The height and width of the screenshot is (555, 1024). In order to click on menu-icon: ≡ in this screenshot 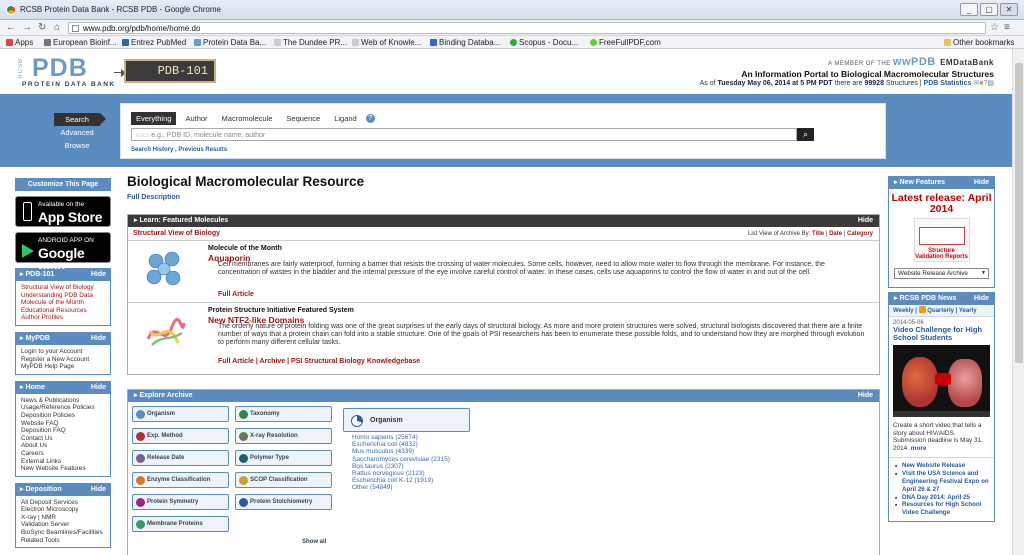, I will do `click(1007, 27)`.